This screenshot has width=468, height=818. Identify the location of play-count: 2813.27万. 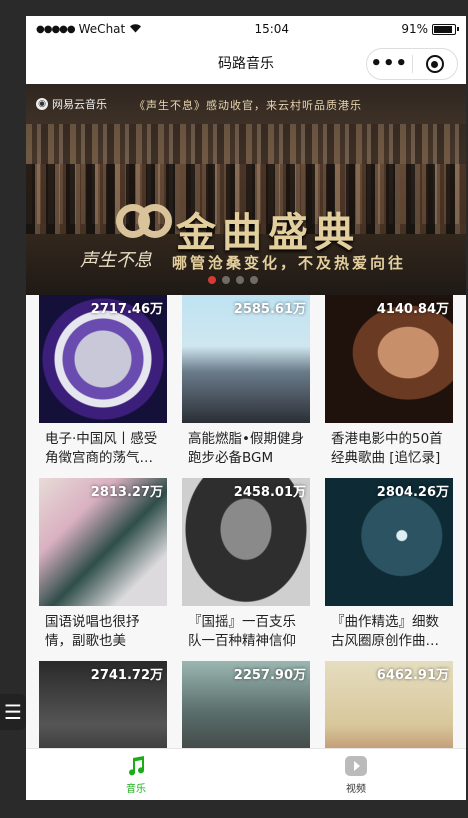
(126, 492).